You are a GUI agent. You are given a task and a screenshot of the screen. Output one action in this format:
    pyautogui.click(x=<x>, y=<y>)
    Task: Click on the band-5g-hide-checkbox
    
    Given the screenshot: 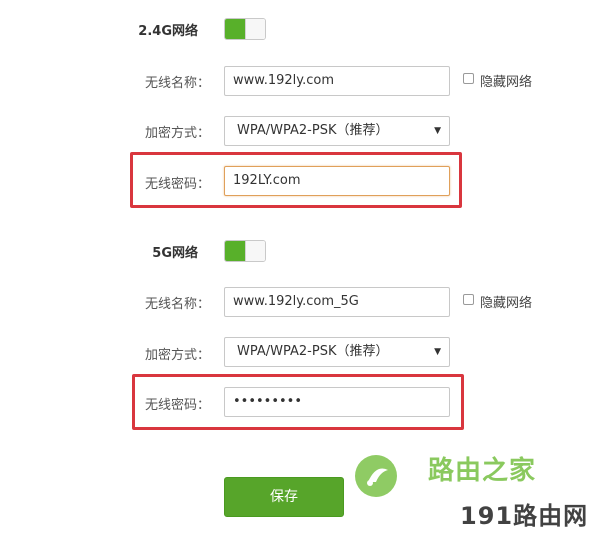 What is the action you would take?
    pyautogui.click(x=468, y=299)
    